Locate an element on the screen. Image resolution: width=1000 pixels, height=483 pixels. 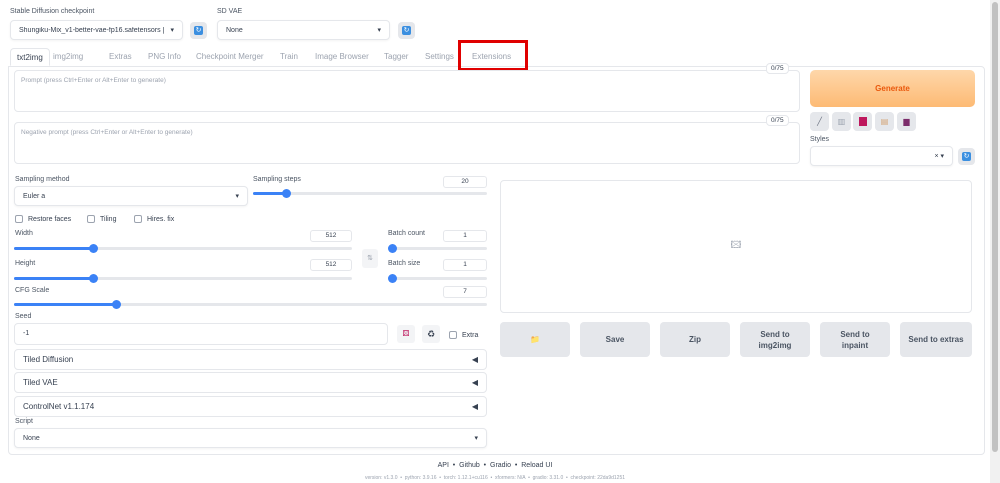
scrollbar is located at coordinates (995, 241).